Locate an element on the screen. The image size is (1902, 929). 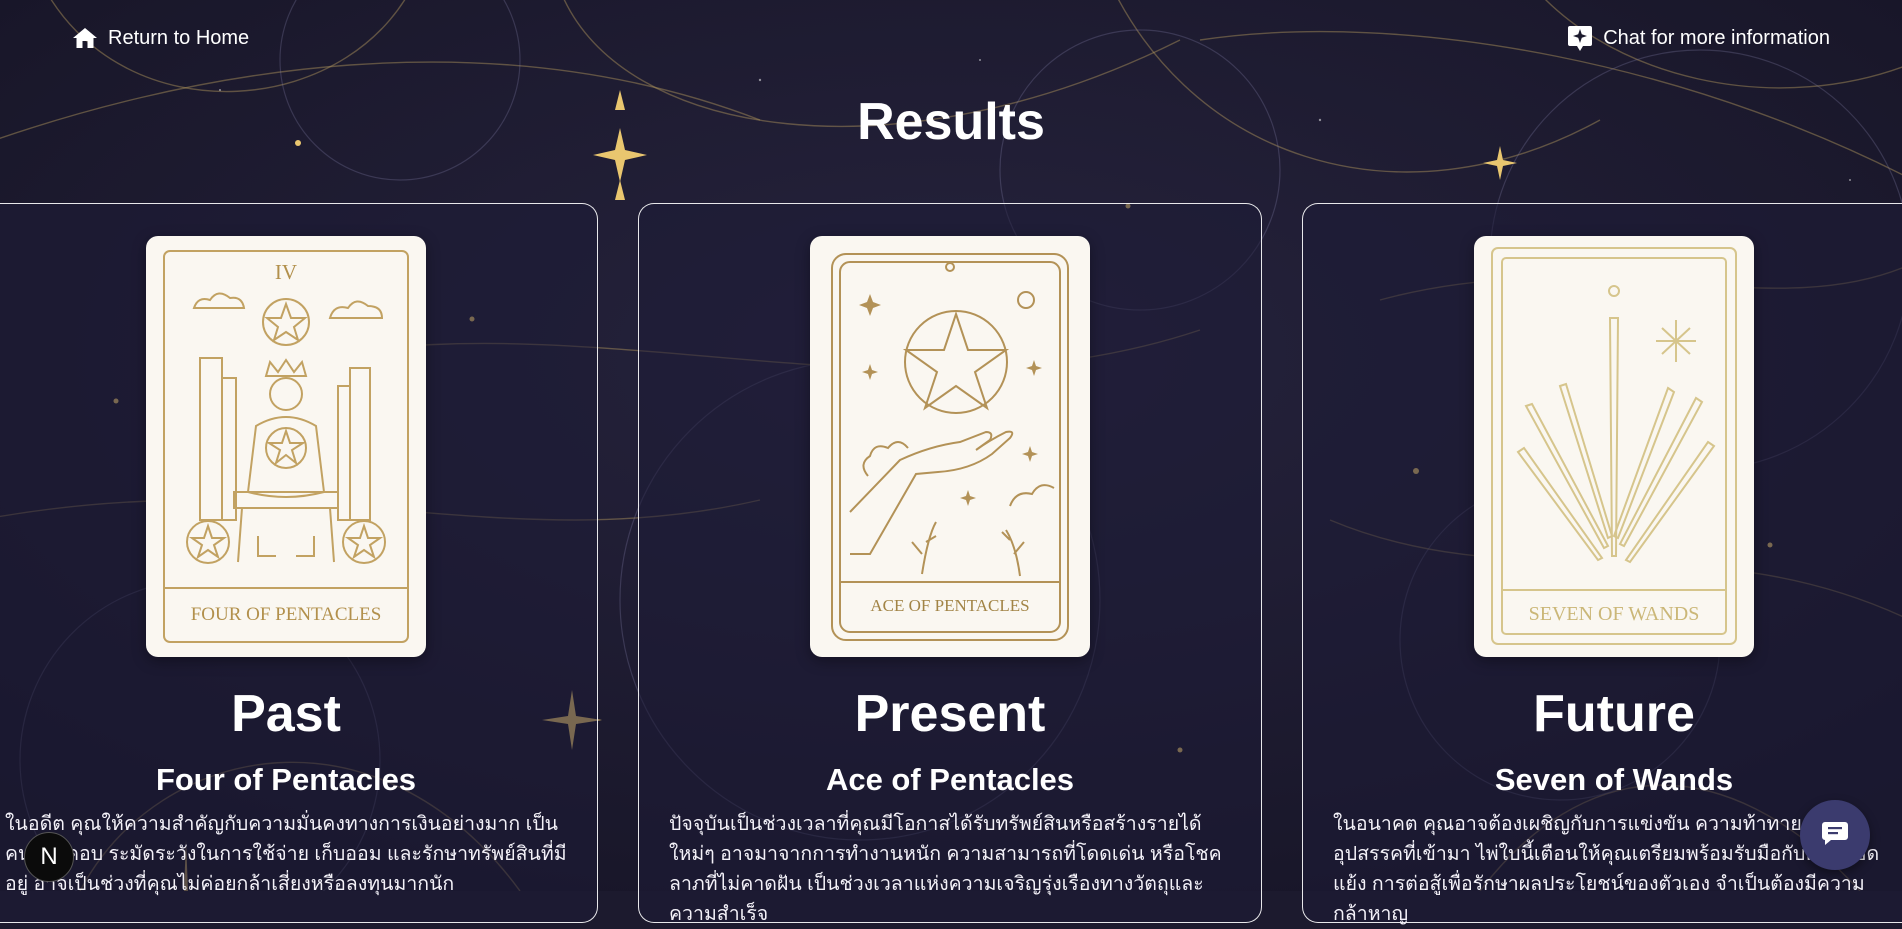
chat-info-link: Chat for more information is located at coordinates (1698, 38).